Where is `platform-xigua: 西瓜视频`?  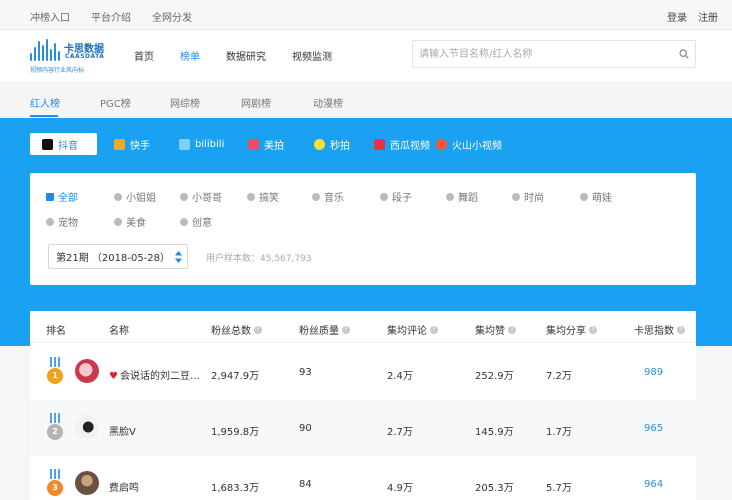 platform-xigua: 西瓜视频 is located at coordinates (402, 144).